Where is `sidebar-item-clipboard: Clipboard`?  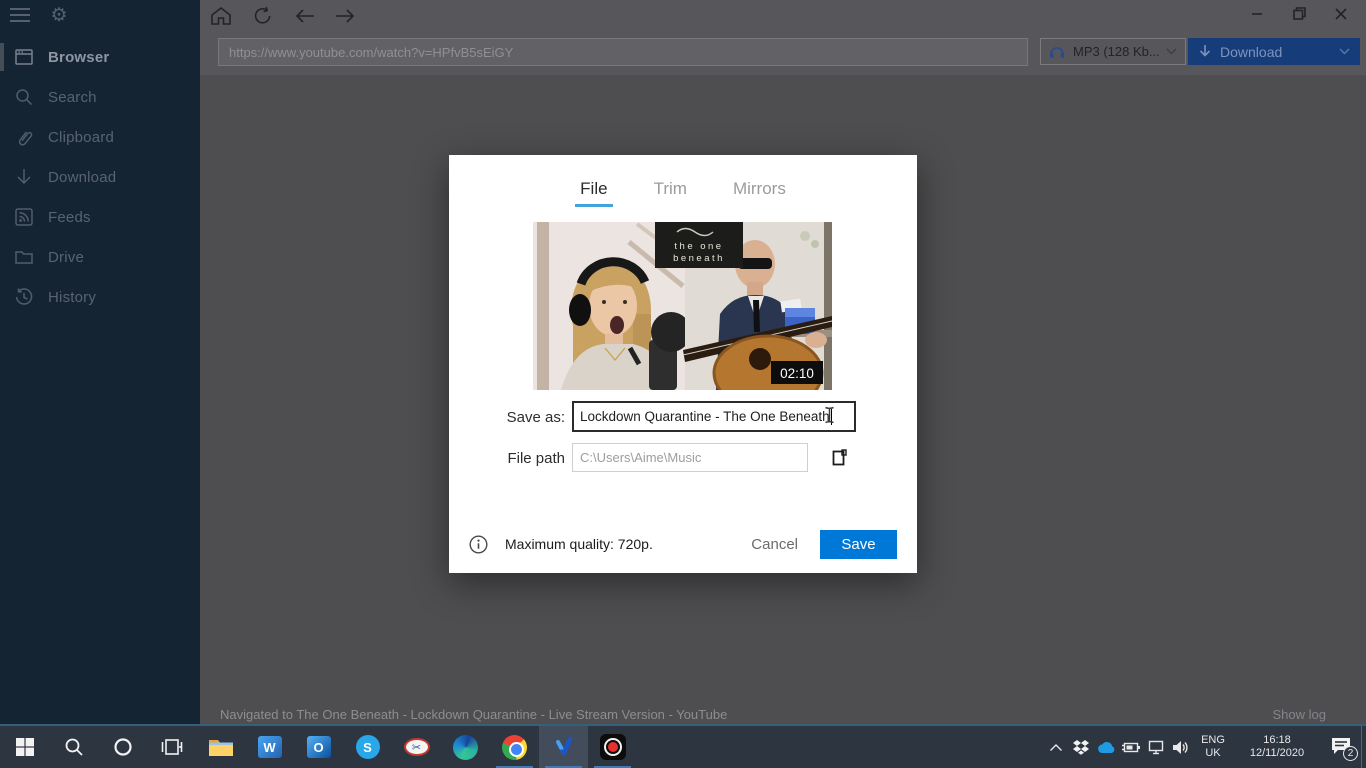 sidebar-item-clipboard: Clipboard is located at coordinates (100, 137).